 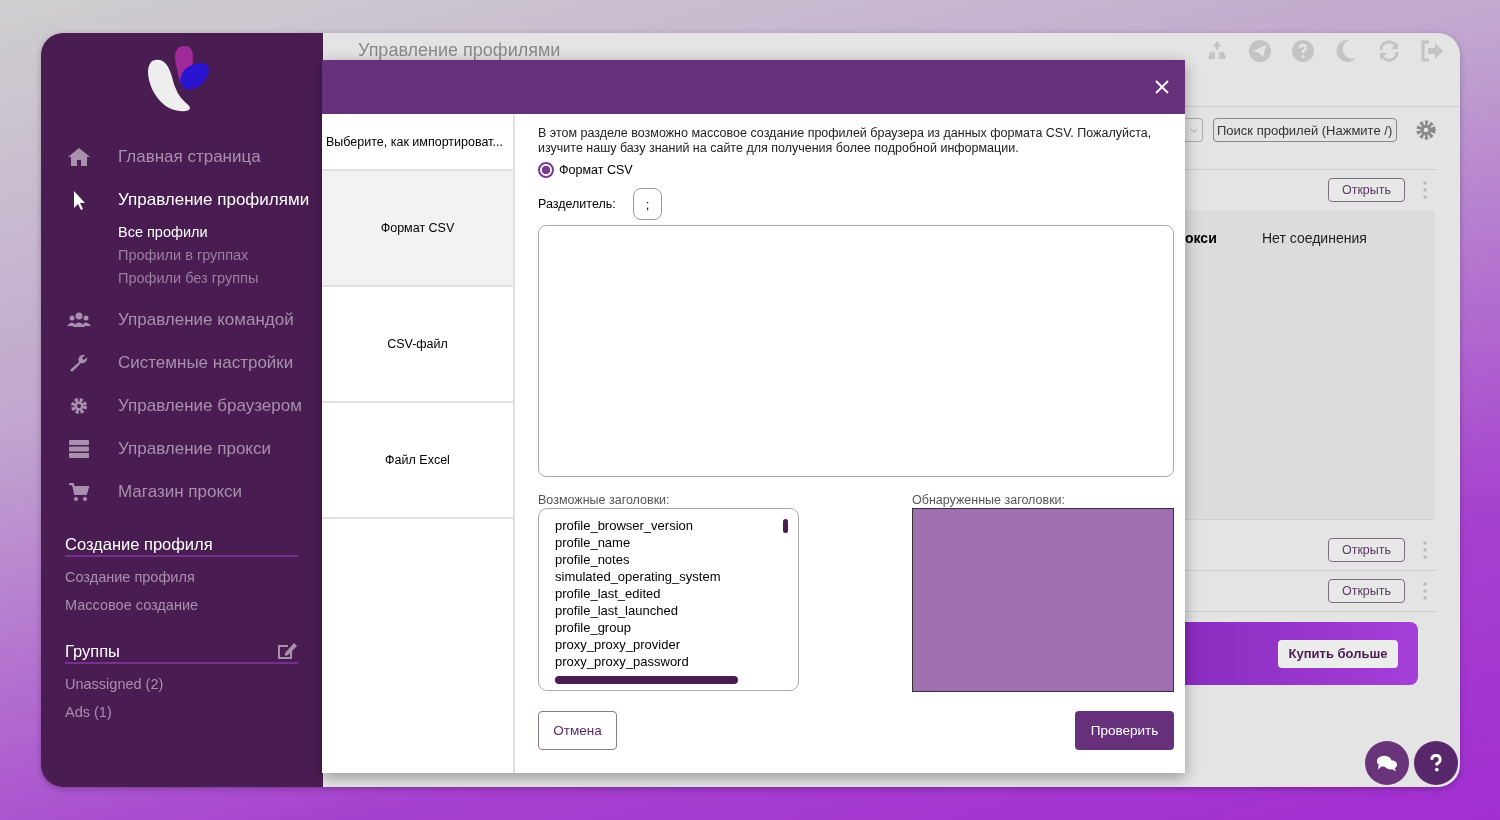 I want to click on radio-button, so click(x=546, y=170).